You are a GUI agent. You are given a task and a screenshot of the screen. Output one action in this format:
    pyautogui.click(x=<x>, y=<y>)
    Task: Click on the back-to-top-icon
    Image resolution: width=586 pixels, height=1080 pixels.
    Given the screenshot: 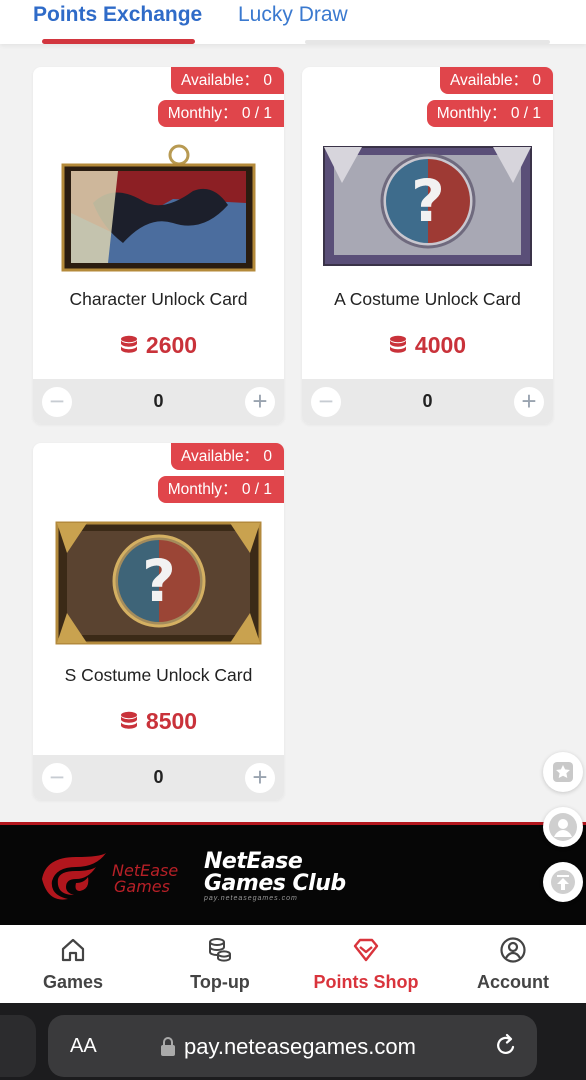 What is the action you would take?
    pyautogui.click(x=563, y=882)
    